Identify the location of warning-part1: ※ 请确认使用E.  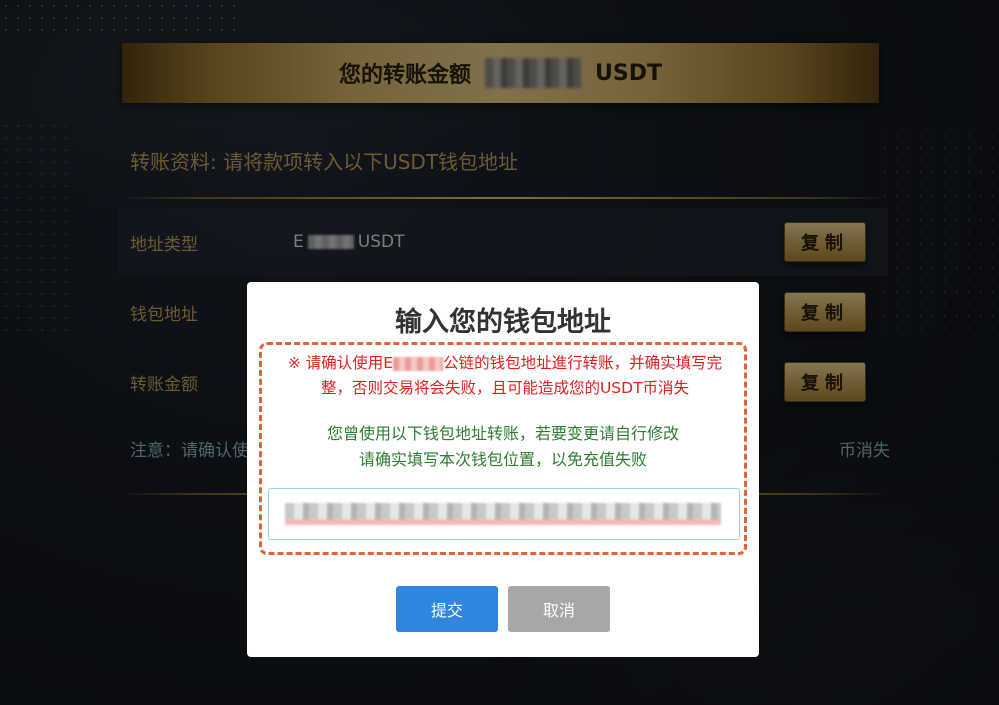
(340, 363).